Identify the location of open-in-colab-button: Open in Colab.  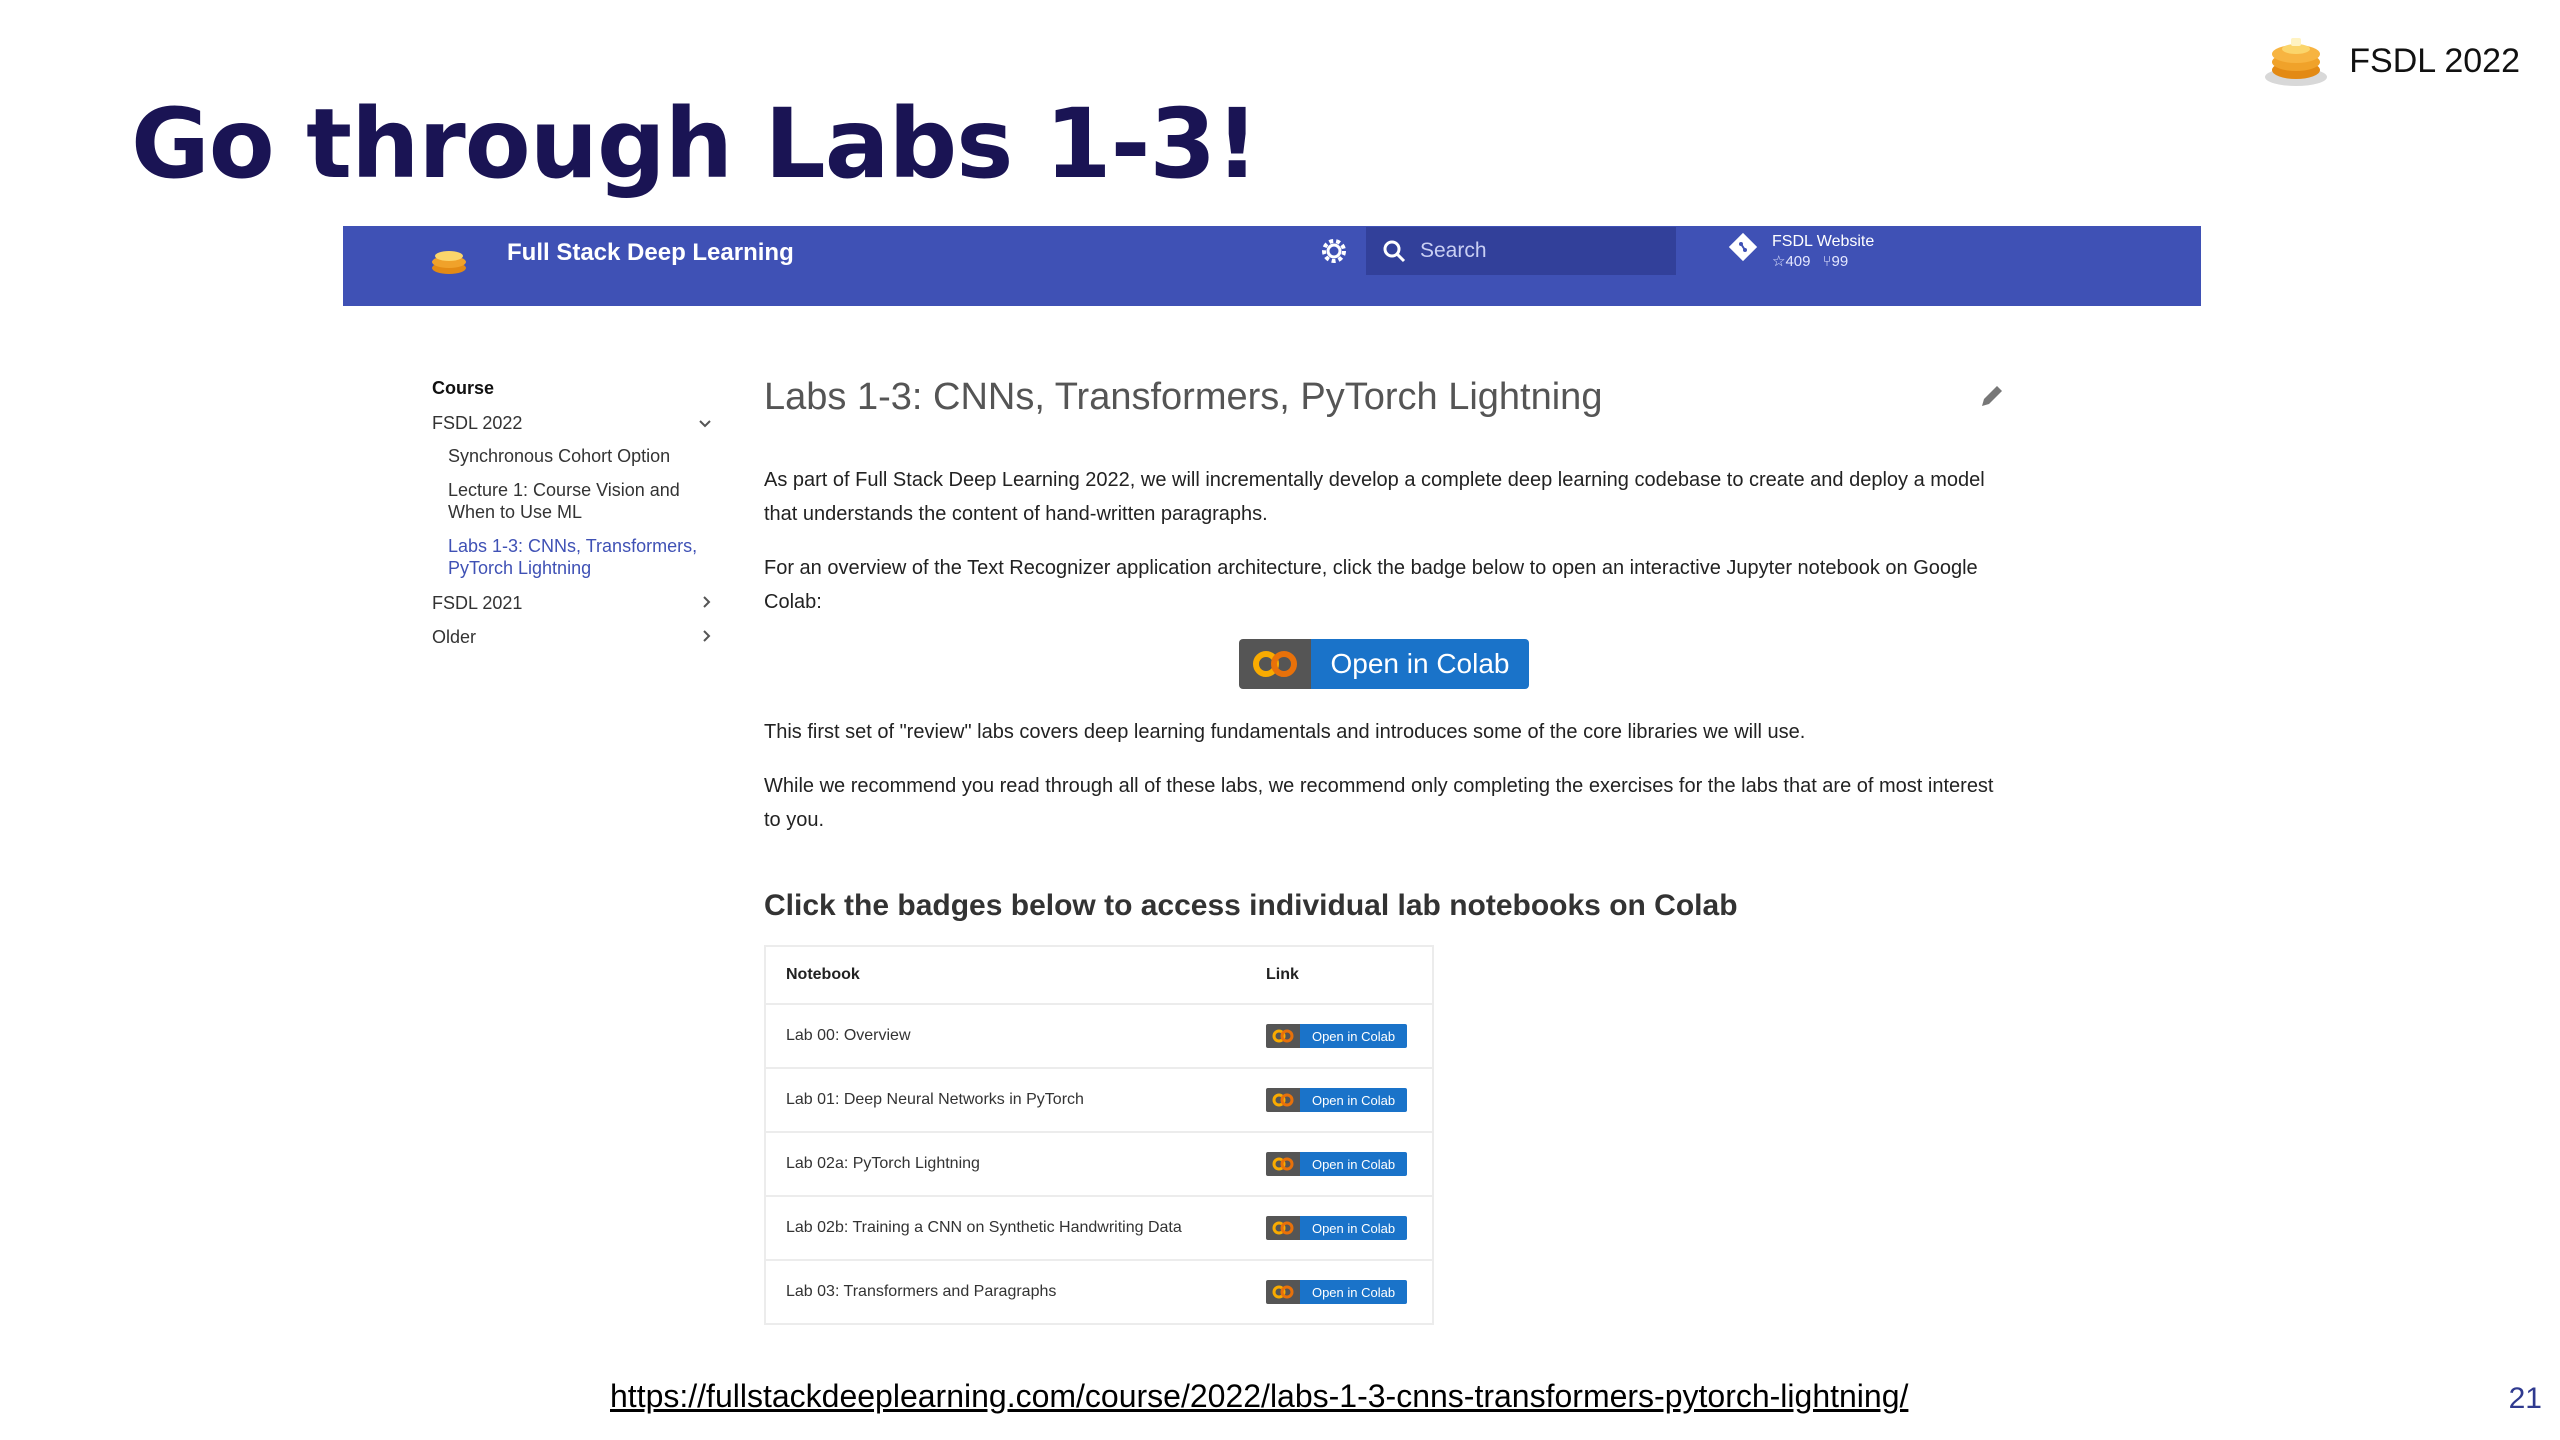
(1384, 664).